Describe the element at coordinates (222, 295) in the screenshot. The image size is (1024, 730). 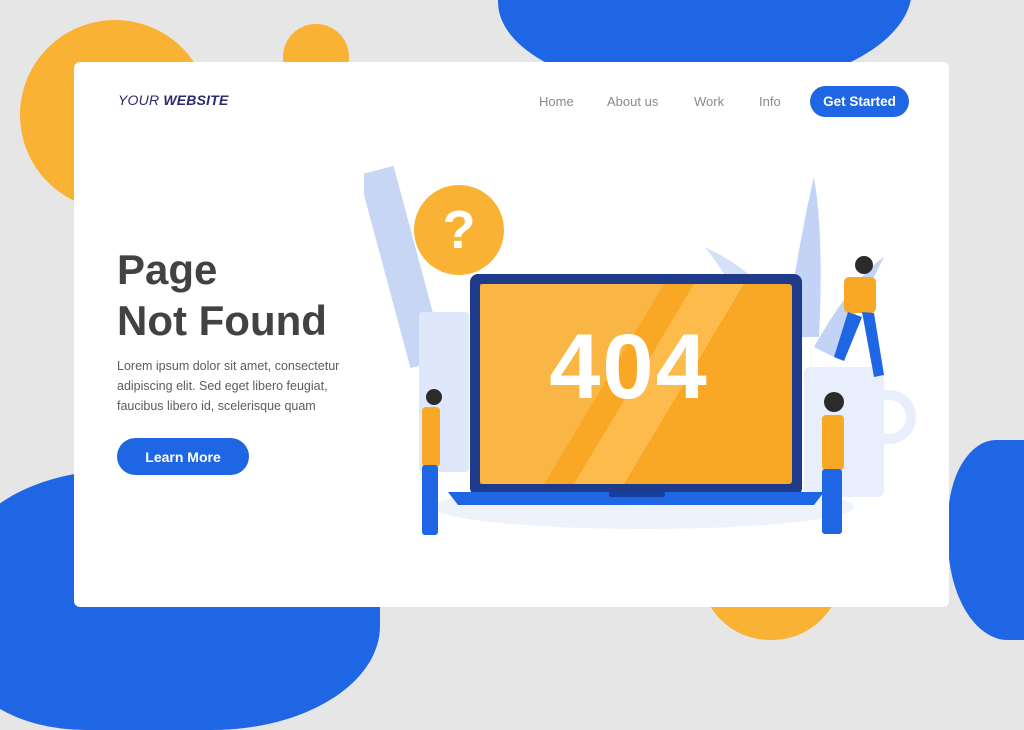
I see `page-title: Page Not Found` at that location.